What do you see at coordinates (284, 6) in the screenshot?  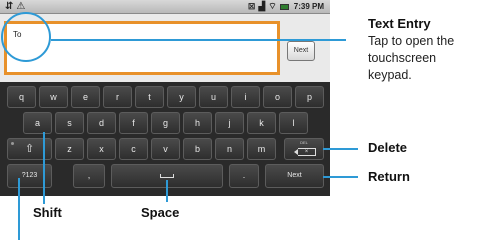 I see `battery-icon` at bounding box center [284, 6].